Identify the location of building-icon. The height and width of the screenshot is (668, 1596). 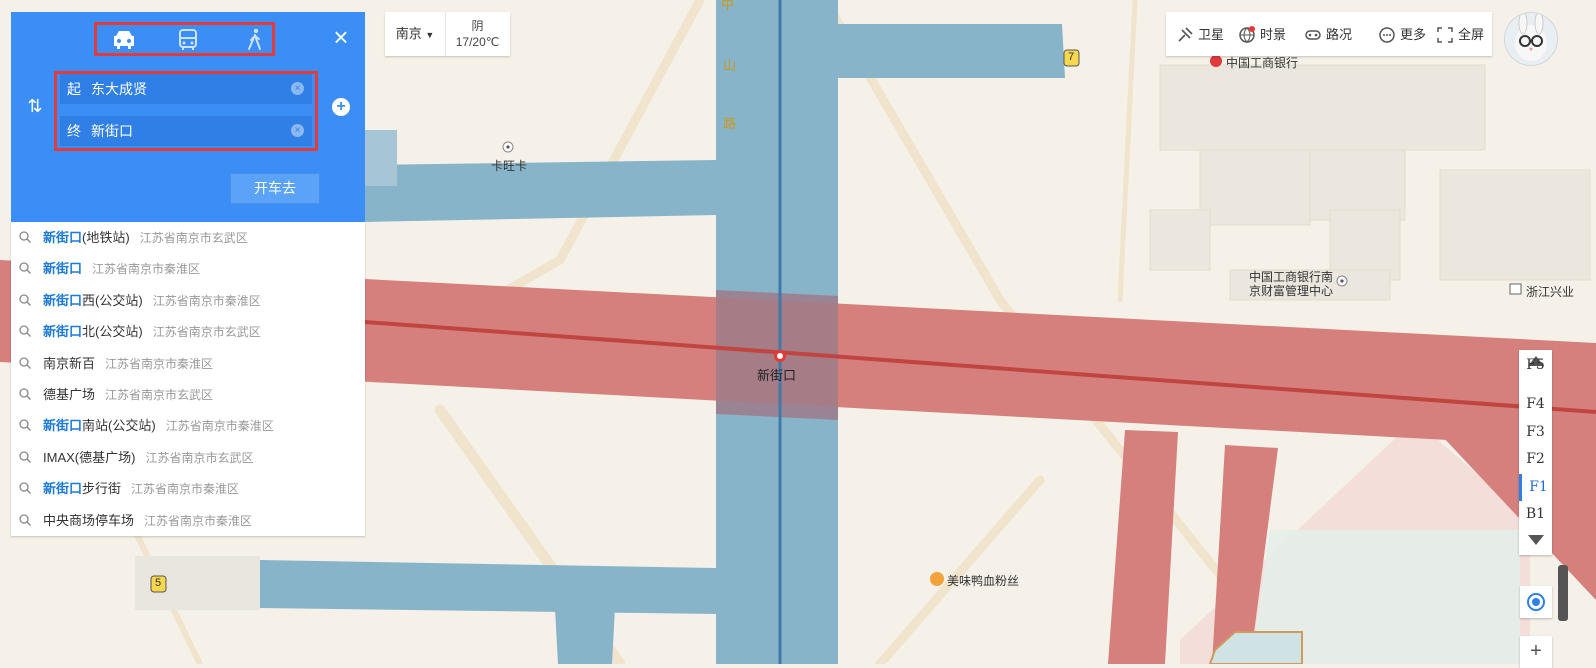
(1515, 289).